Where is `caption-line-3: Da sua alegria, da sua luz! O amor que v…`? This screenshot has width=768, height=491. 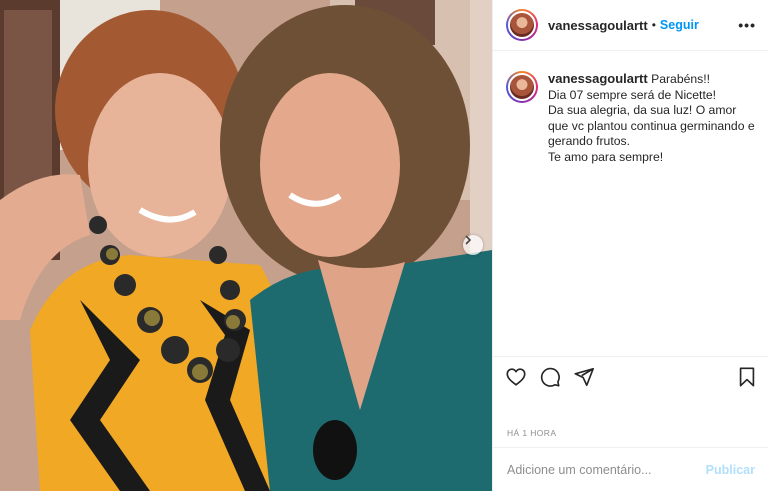
caption-line-3: Da sua alegria, da sua luz! O amor que v… is located at coordinates (651, 125).